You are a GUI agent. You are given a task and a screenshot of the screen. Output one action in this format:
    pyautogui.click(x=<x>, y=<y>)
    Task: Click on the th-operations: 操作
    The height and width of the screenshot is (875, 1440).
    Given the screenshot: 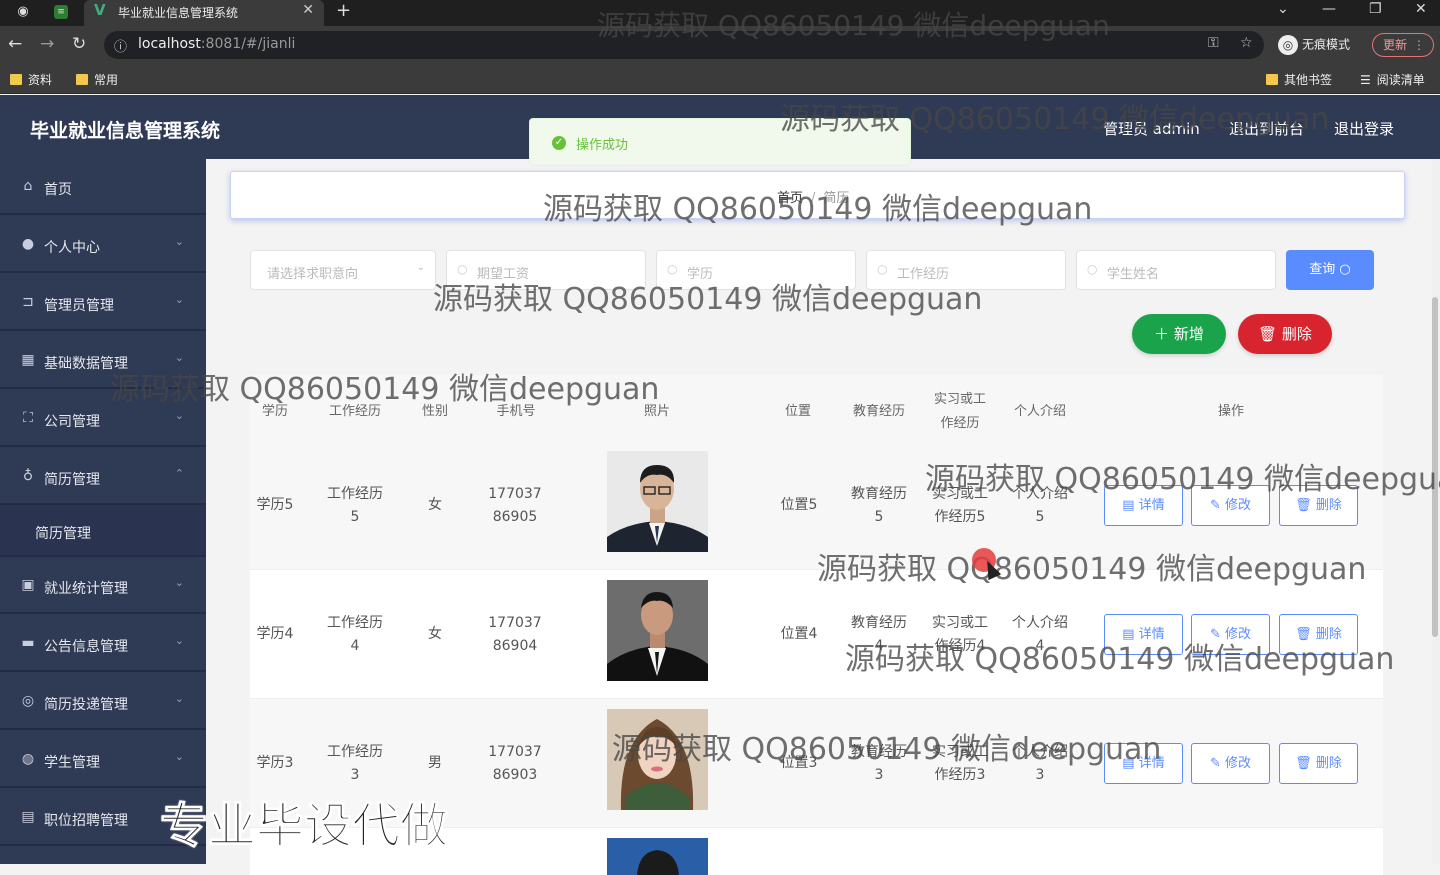 What is the action you would take?
    pyautogui.click(x=1230, y=411)
    